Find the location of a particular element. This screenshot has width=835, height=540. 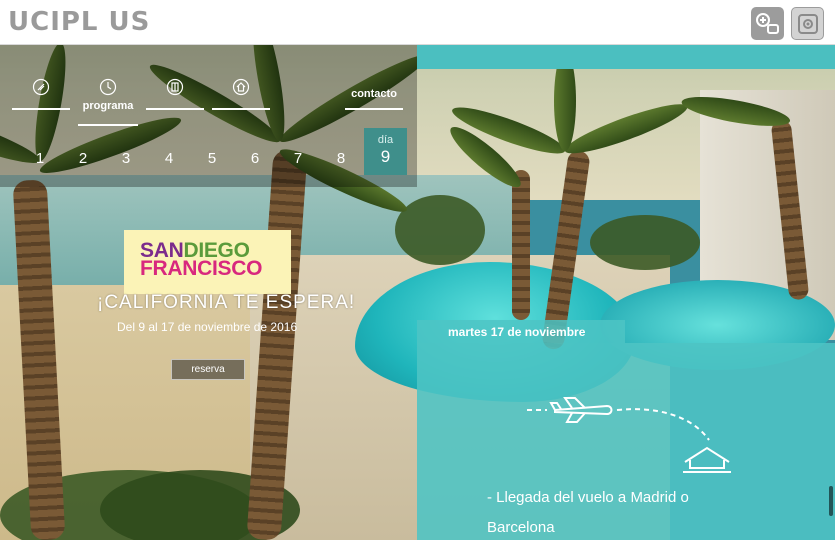

settings-icon is located at coordinates (807, 23).